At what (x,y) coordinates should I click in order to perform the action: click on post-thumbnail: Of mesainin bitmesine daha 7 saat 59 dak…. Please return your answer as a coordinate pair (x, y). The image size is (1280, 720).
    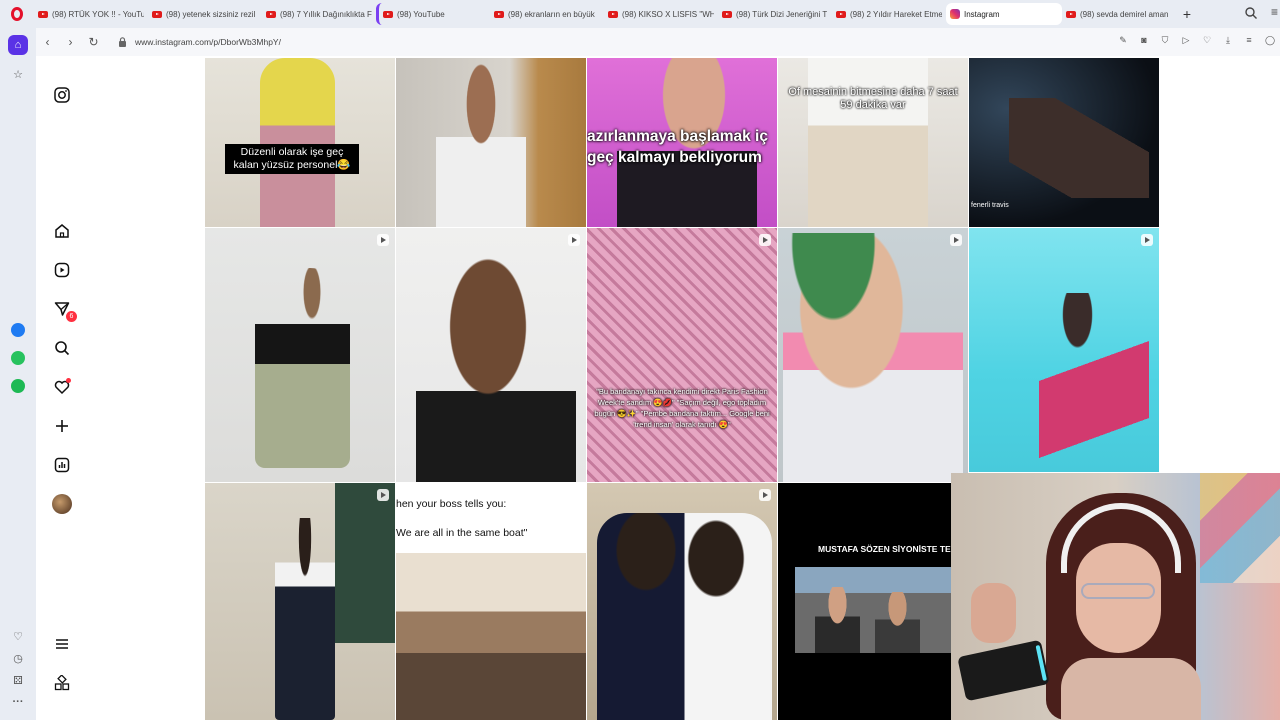
    Looking at the image, I should click on (873, 142).